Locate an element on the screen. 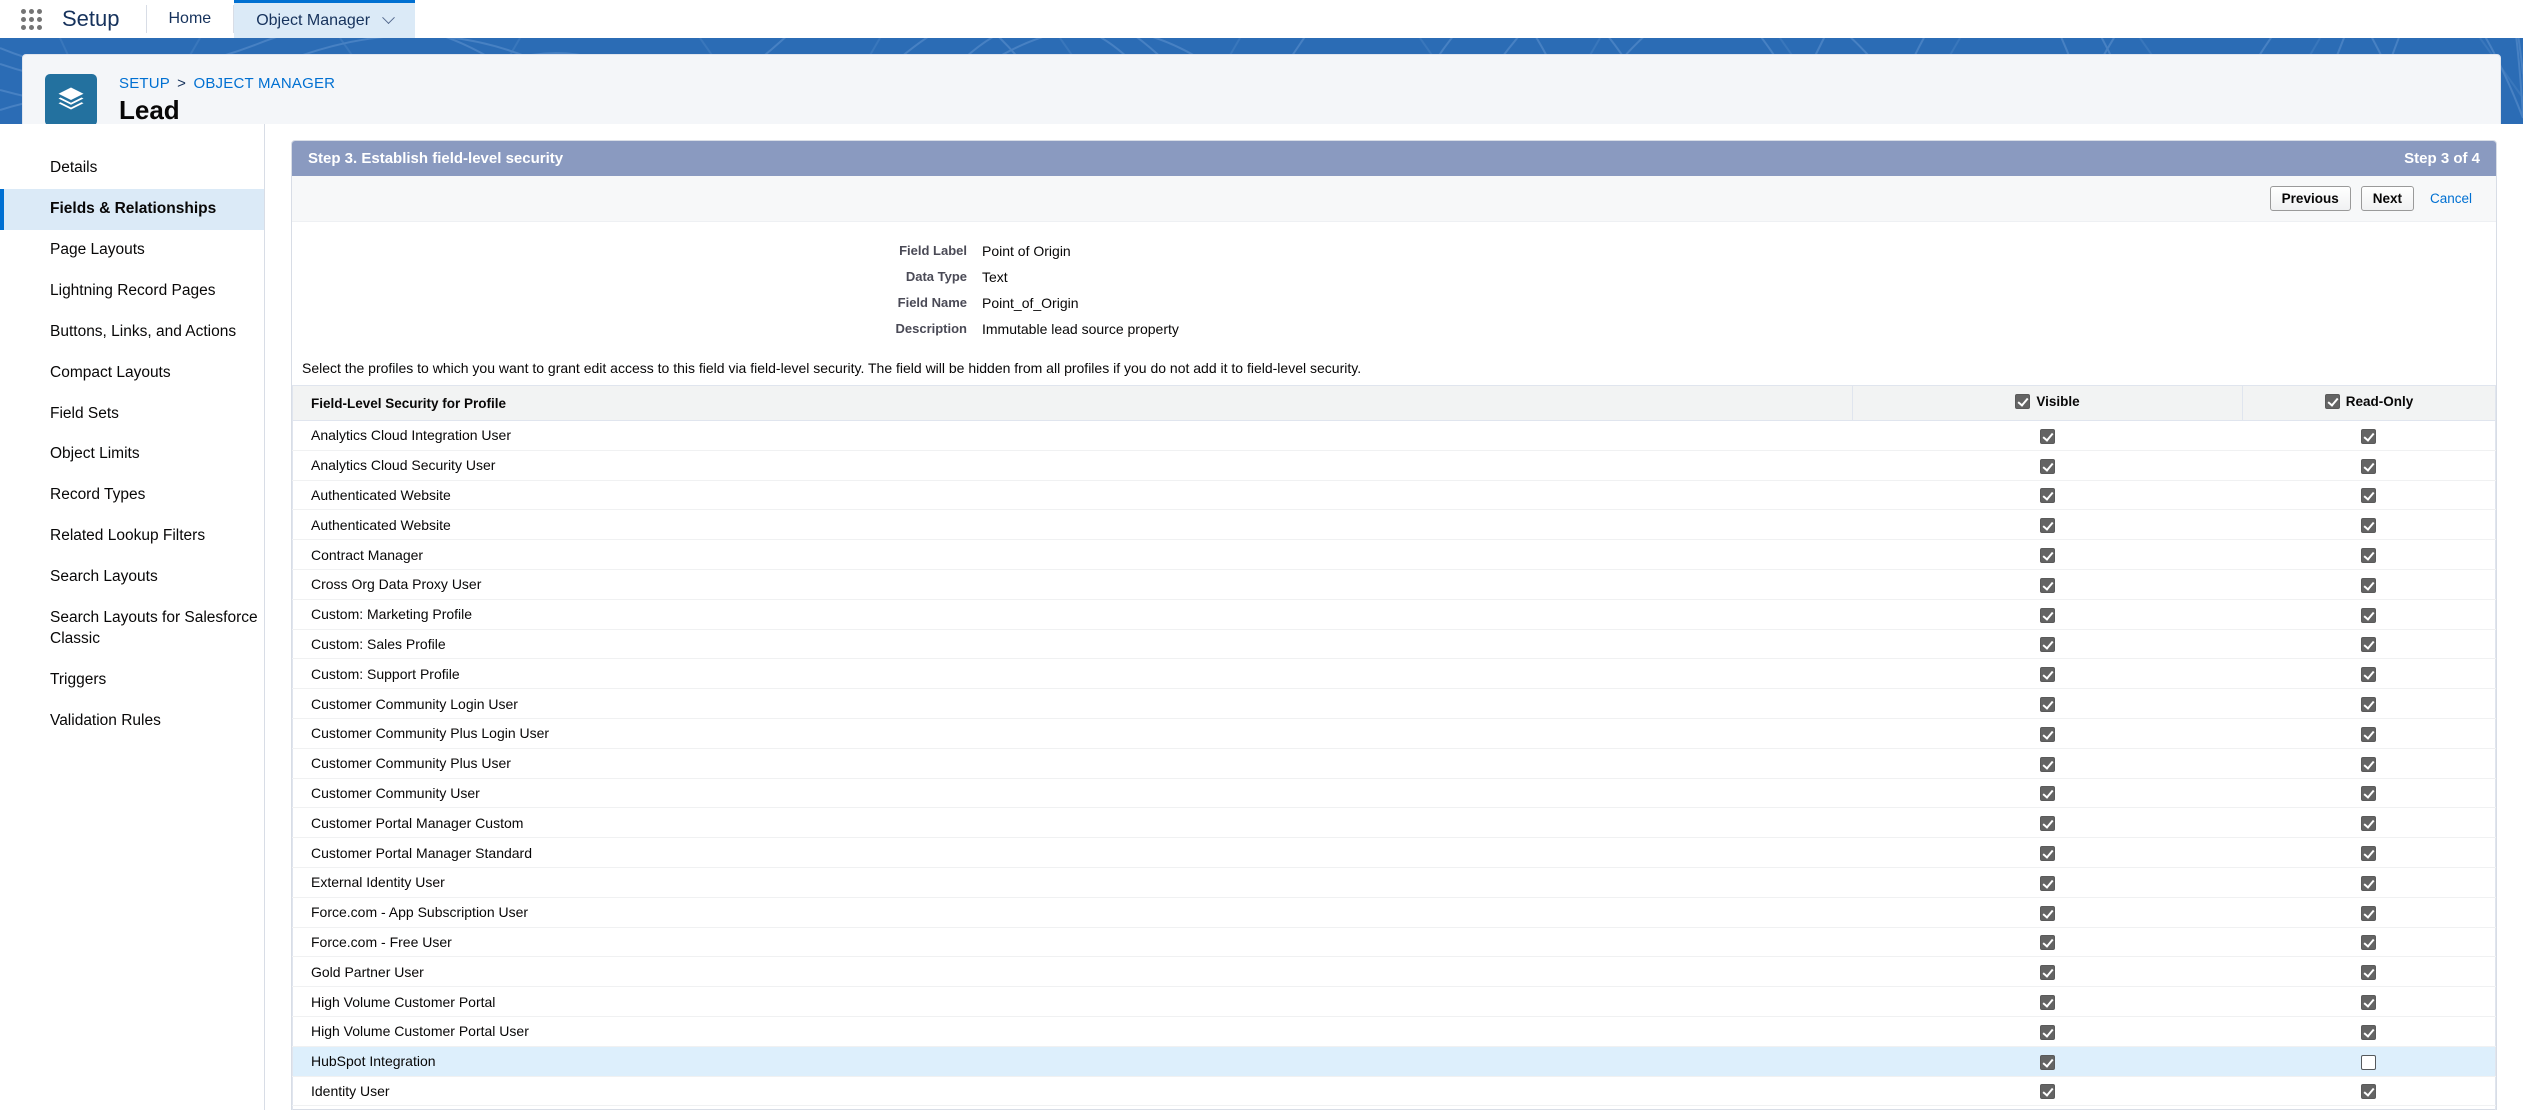  breadcrumb-setup: SETUP is located at coordinates (144, 83).